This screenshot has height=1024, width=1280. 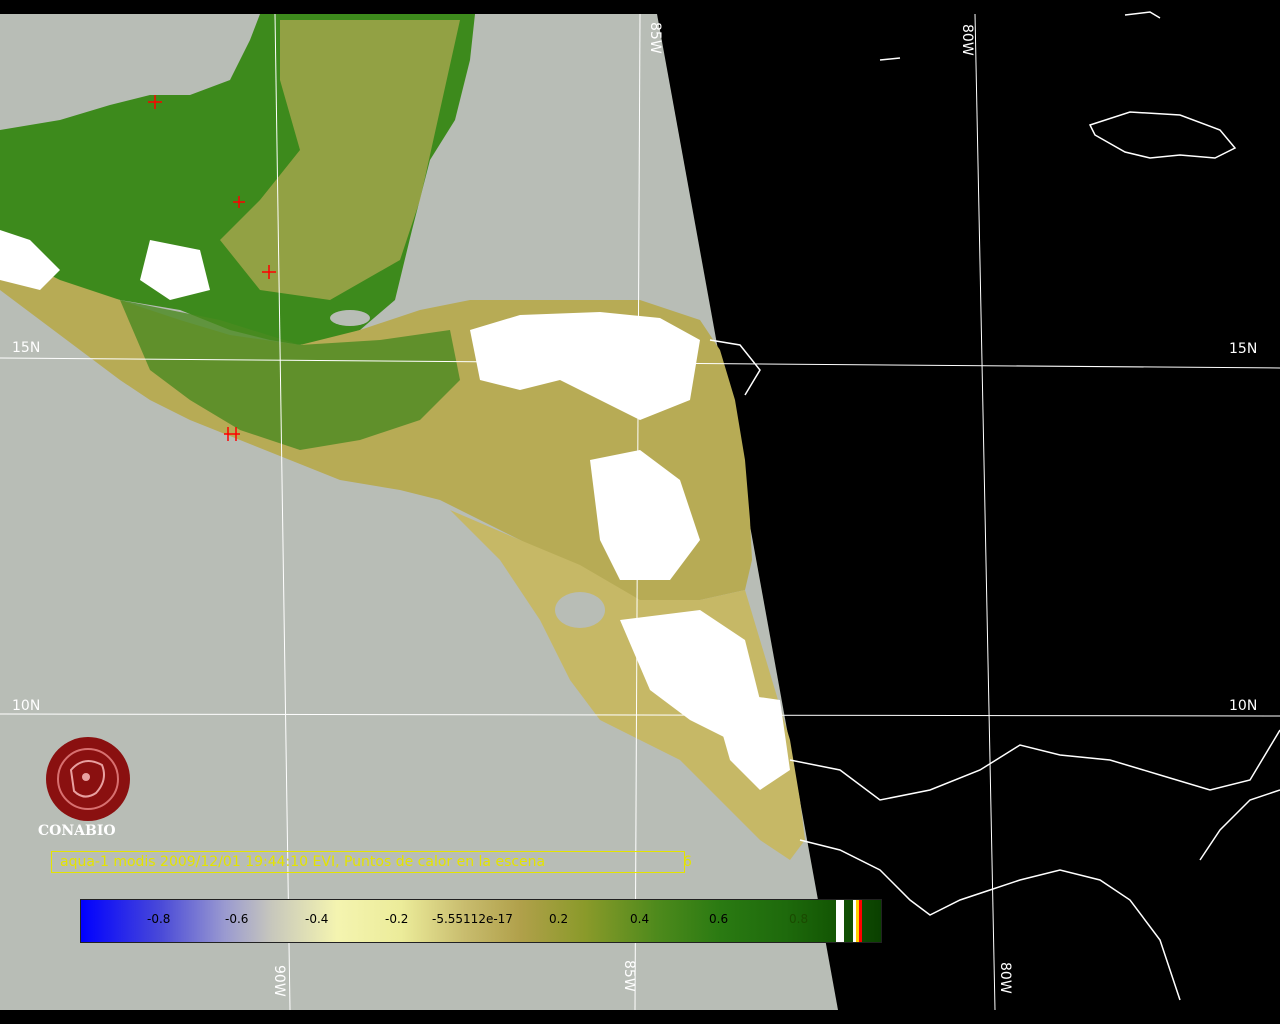 What do you see at coordinates (1243, 706) in the screenshot?
I see `lat-label-10n-right: 10N` at bounding box center [1243, 706].